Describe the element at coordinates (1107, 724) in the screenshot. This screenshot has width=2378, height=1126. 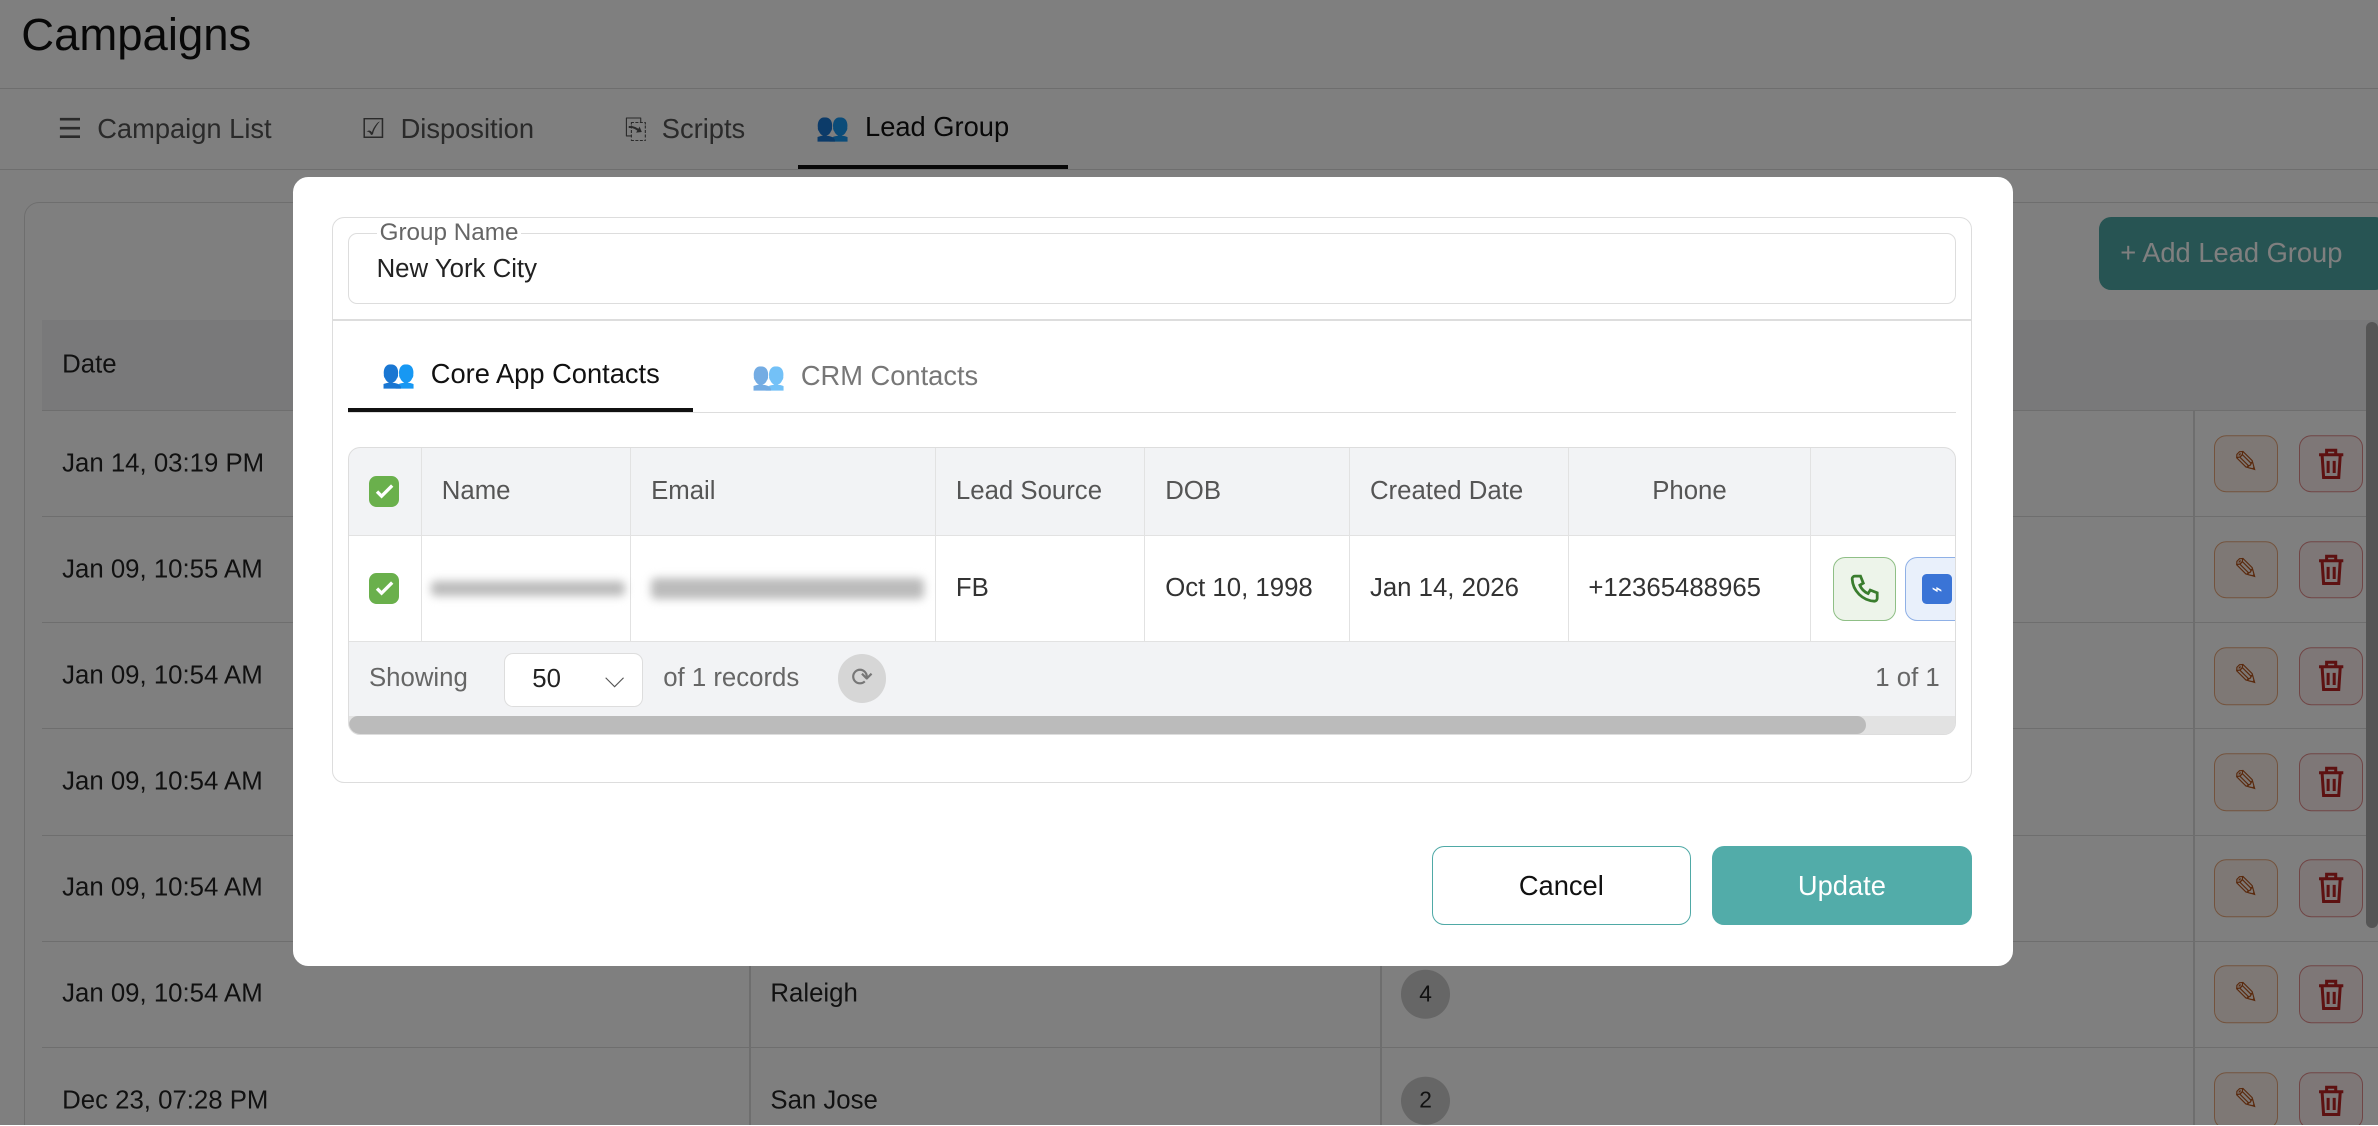
I see `scrollbar-thumb` at that location.